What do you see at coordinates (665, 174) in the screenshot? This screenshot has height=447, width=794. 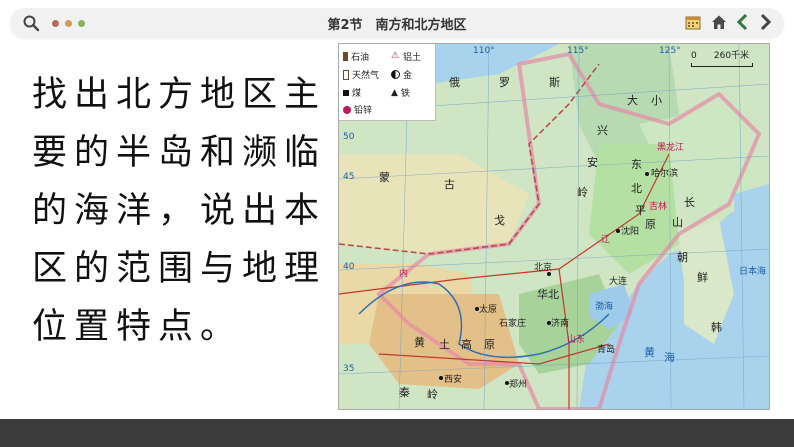 I see `label-harbin: 哈尔滨` at bounding box center [665, 174].